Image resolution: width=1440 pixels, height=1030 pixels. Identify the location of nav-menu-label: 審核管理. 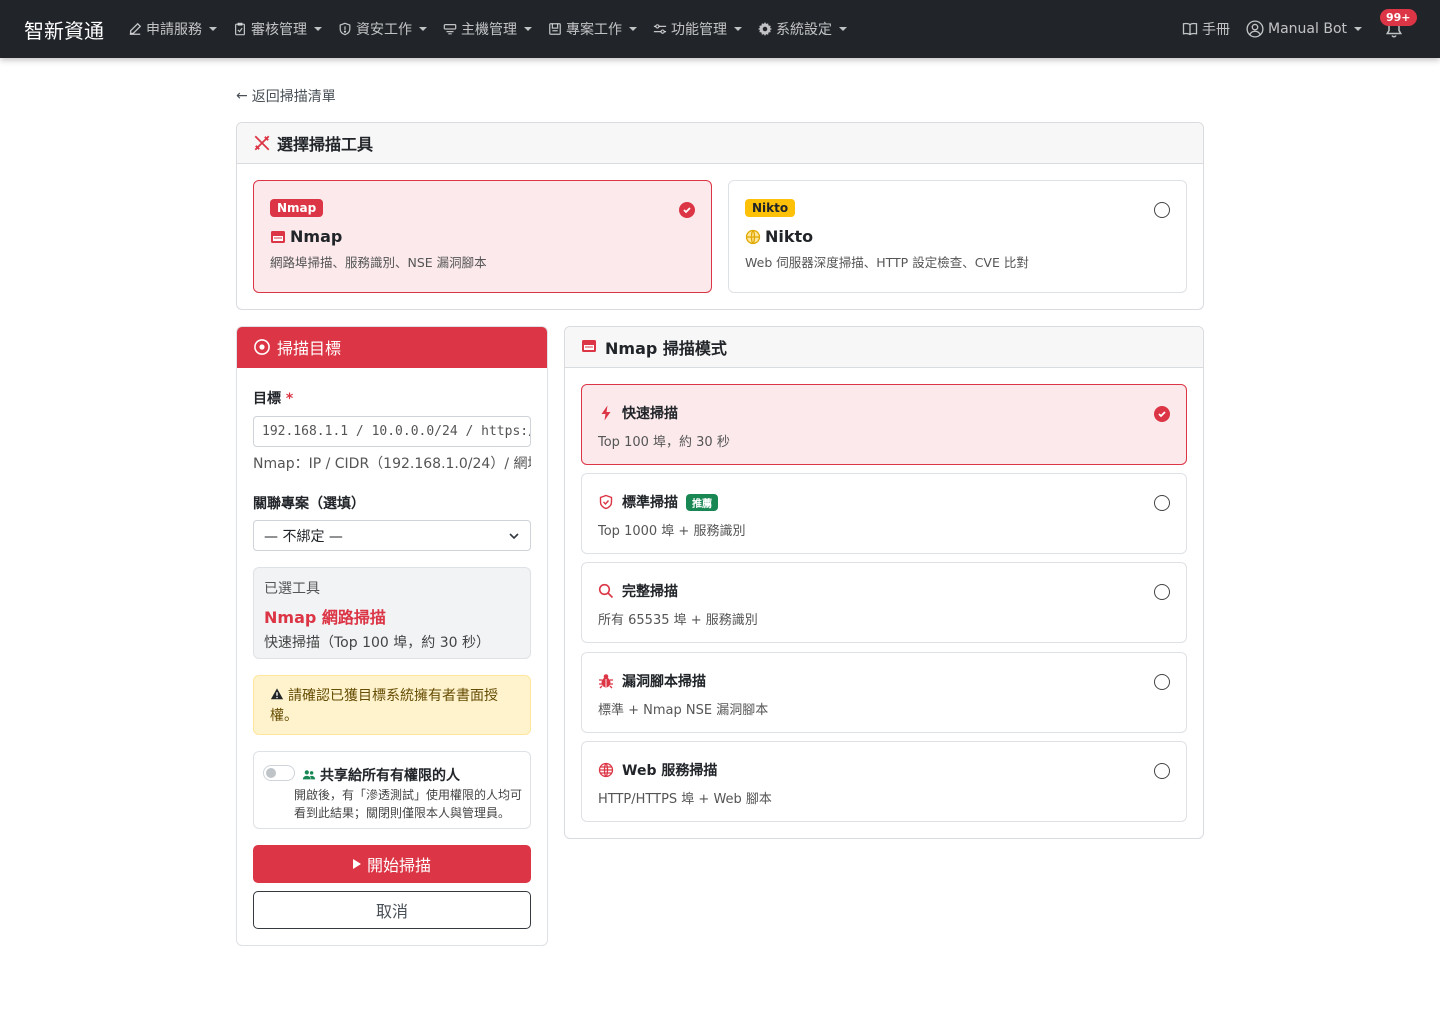
(279, 30).